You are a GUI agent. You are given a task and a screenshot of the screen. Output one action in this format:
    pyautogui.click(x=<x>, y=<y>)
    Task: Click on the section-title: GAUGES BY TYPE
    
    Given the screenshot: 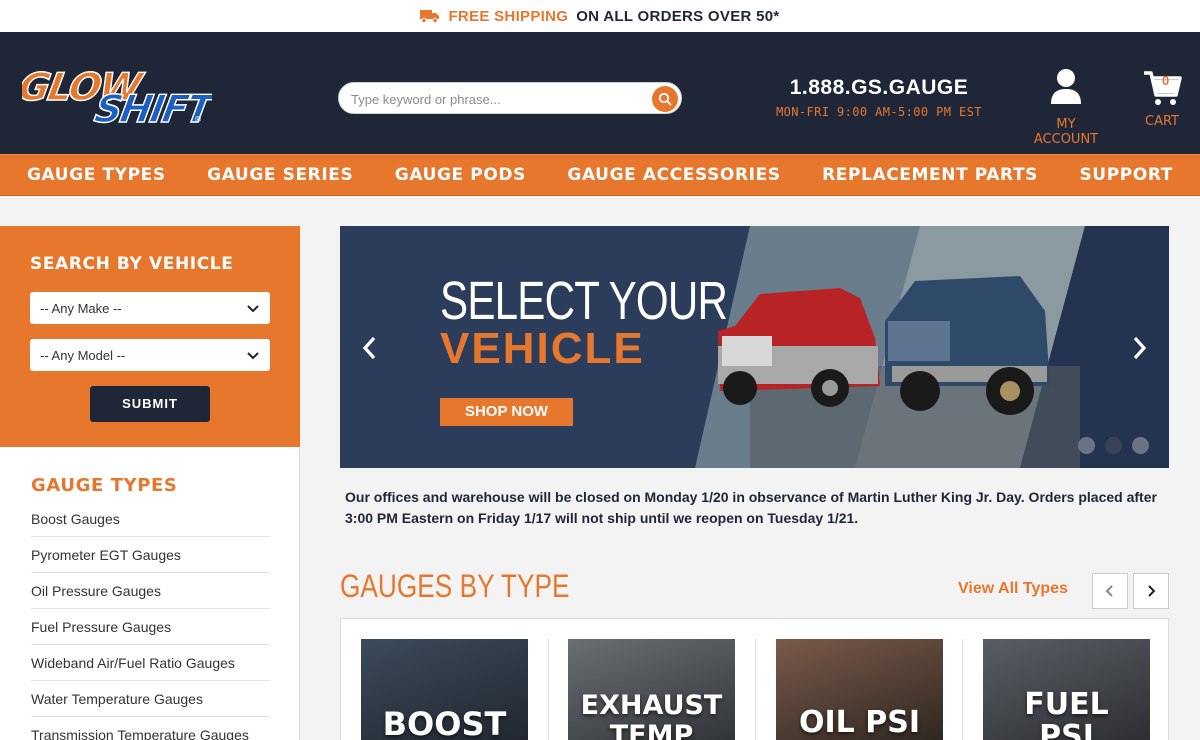 What is the action you would take?
    pyautogui.click(x=455, y=586)
    